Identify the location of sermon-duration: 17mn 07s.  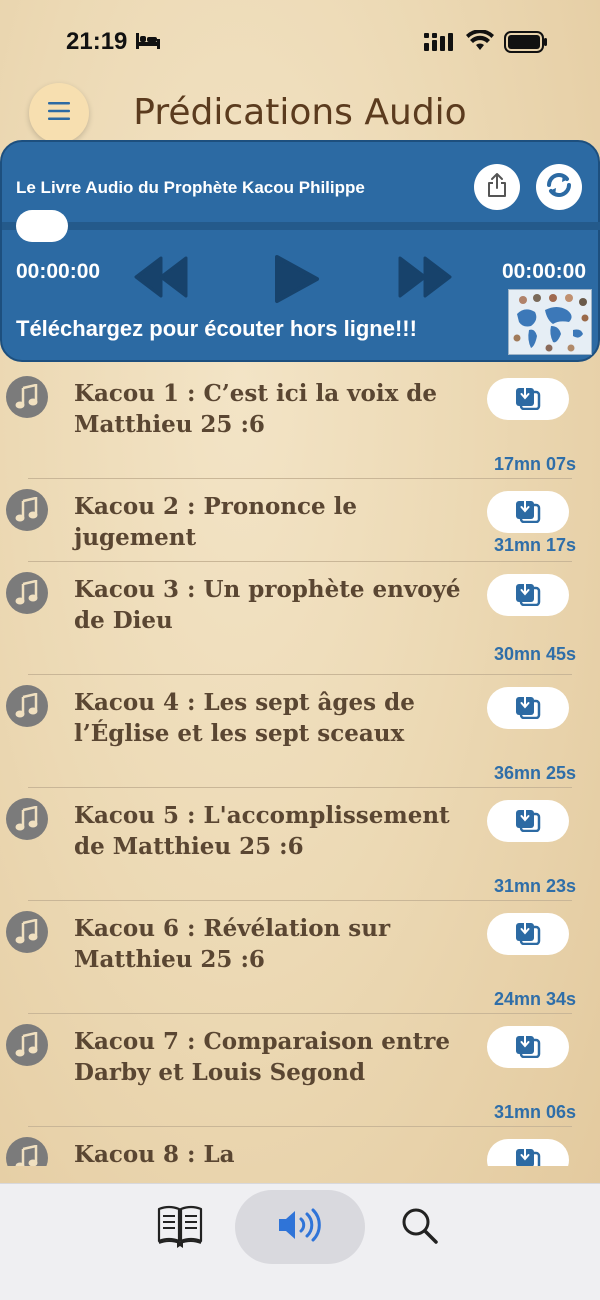
(534, 464).